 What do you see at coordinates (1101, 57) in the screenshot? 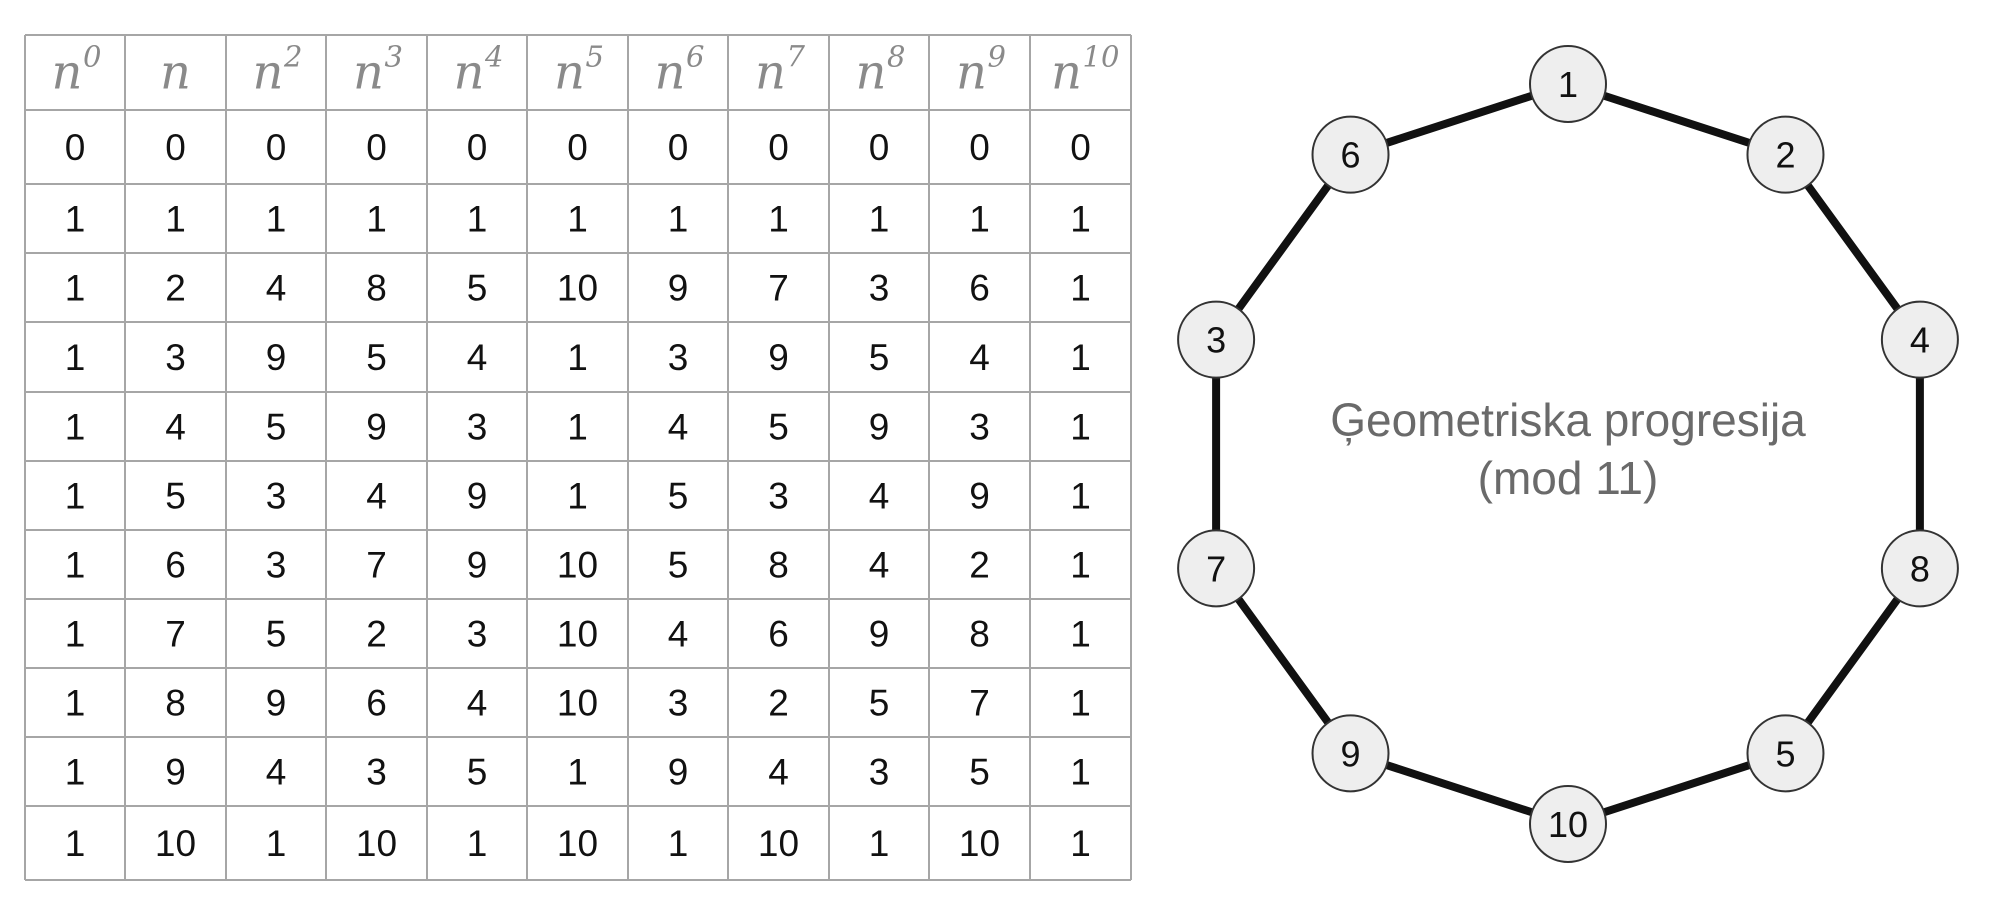
I see `header-exponent: 10` at bounding box center [1101, 57].